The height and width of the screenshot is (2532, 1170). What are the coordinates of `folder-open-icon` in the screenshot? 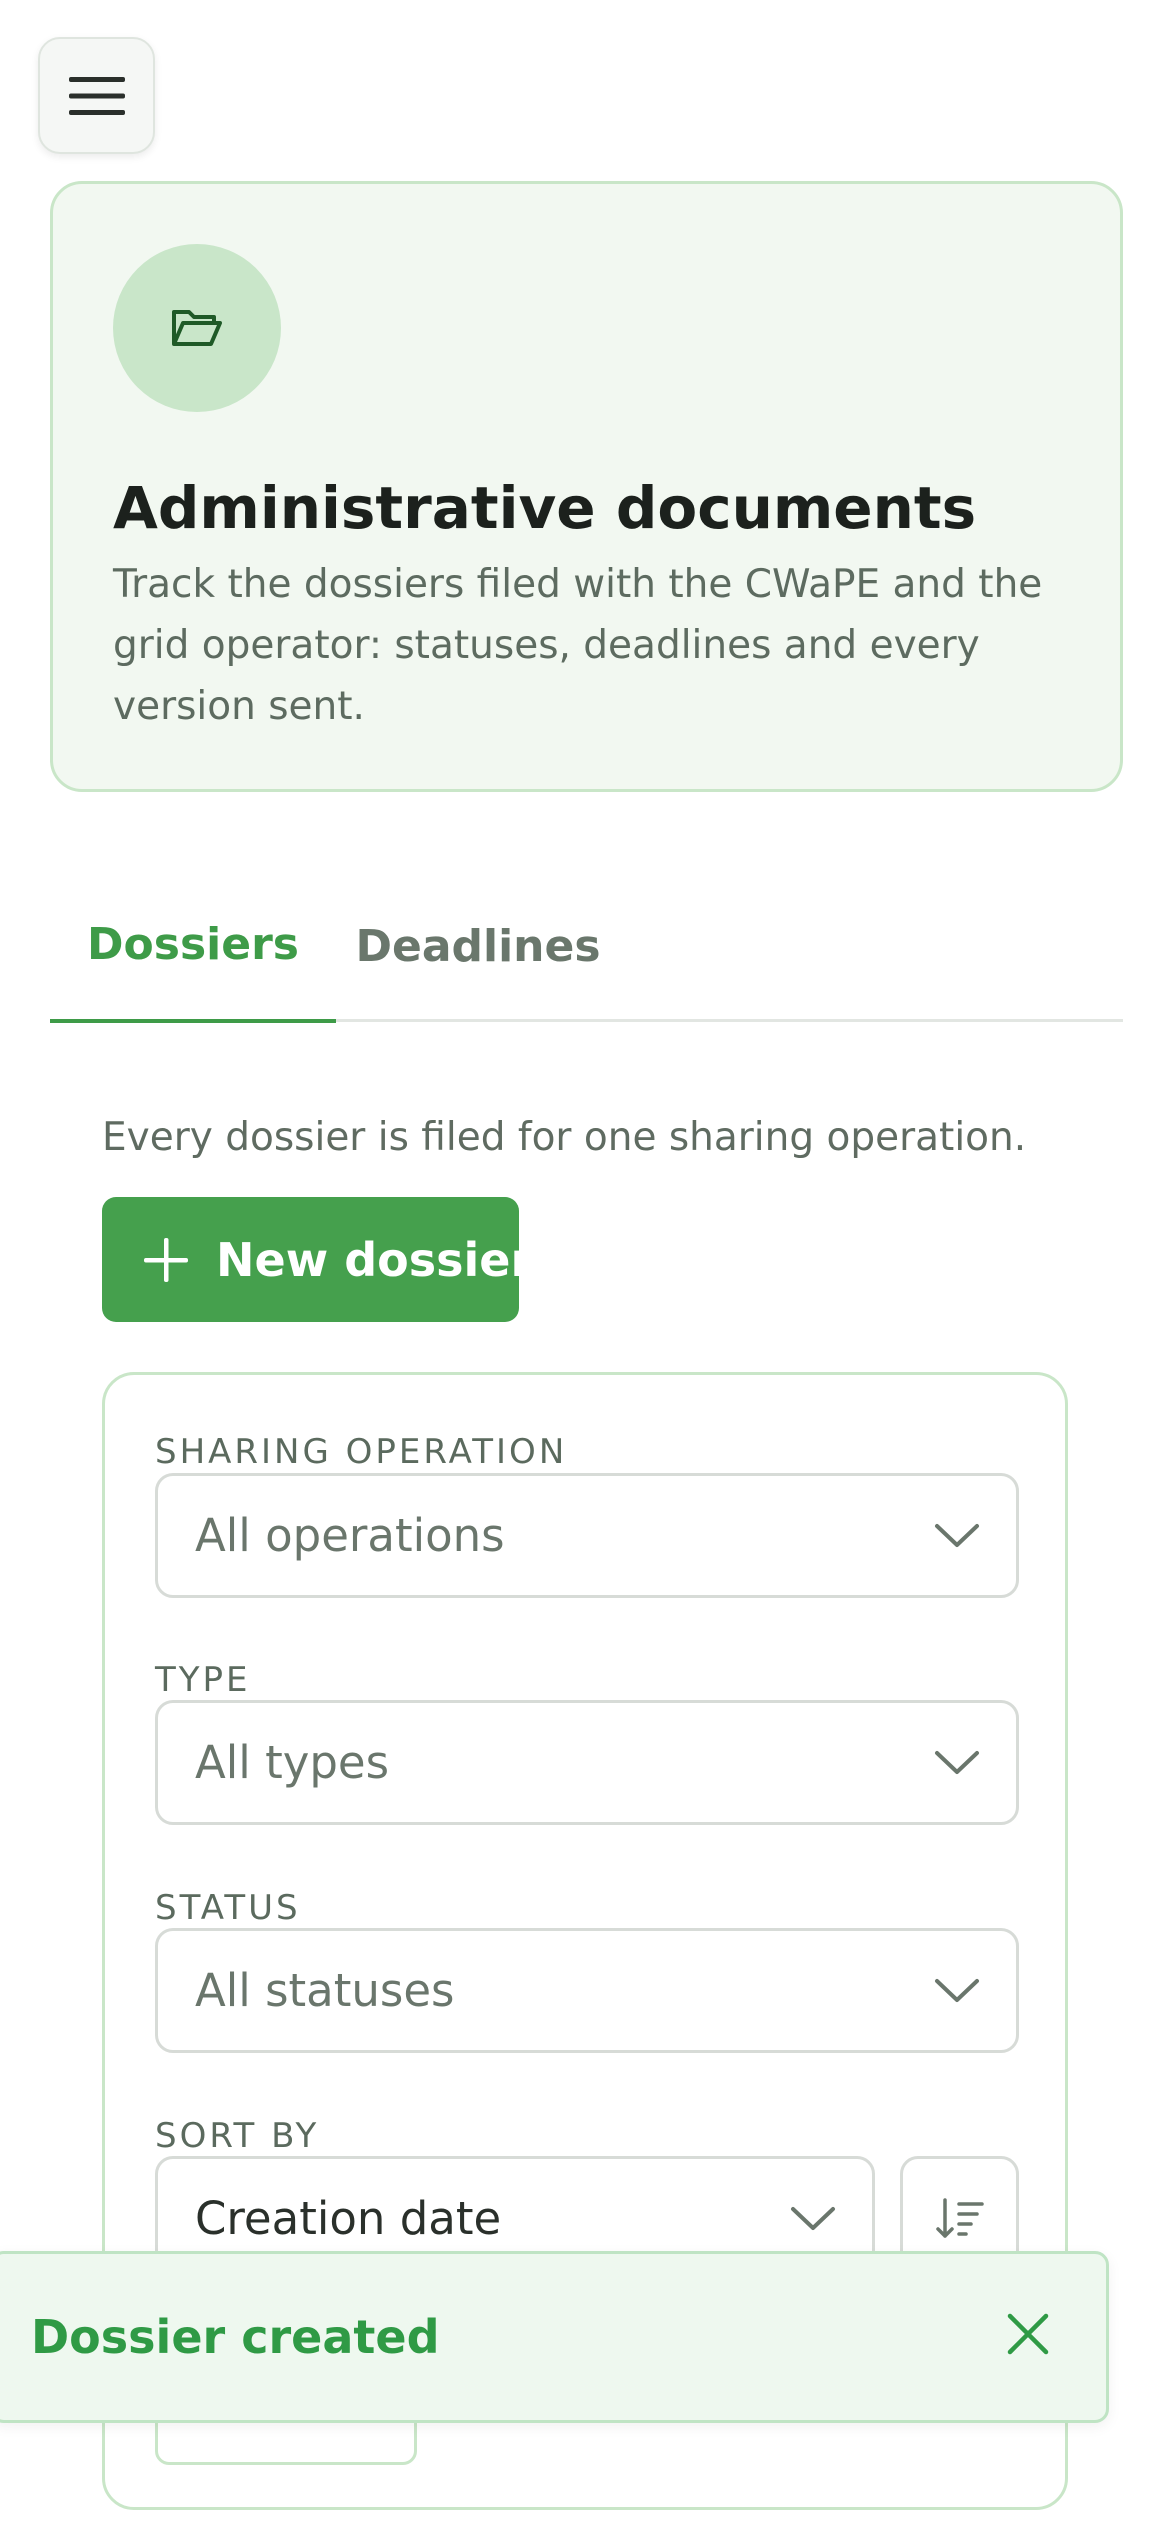 It's located at (197, 328).